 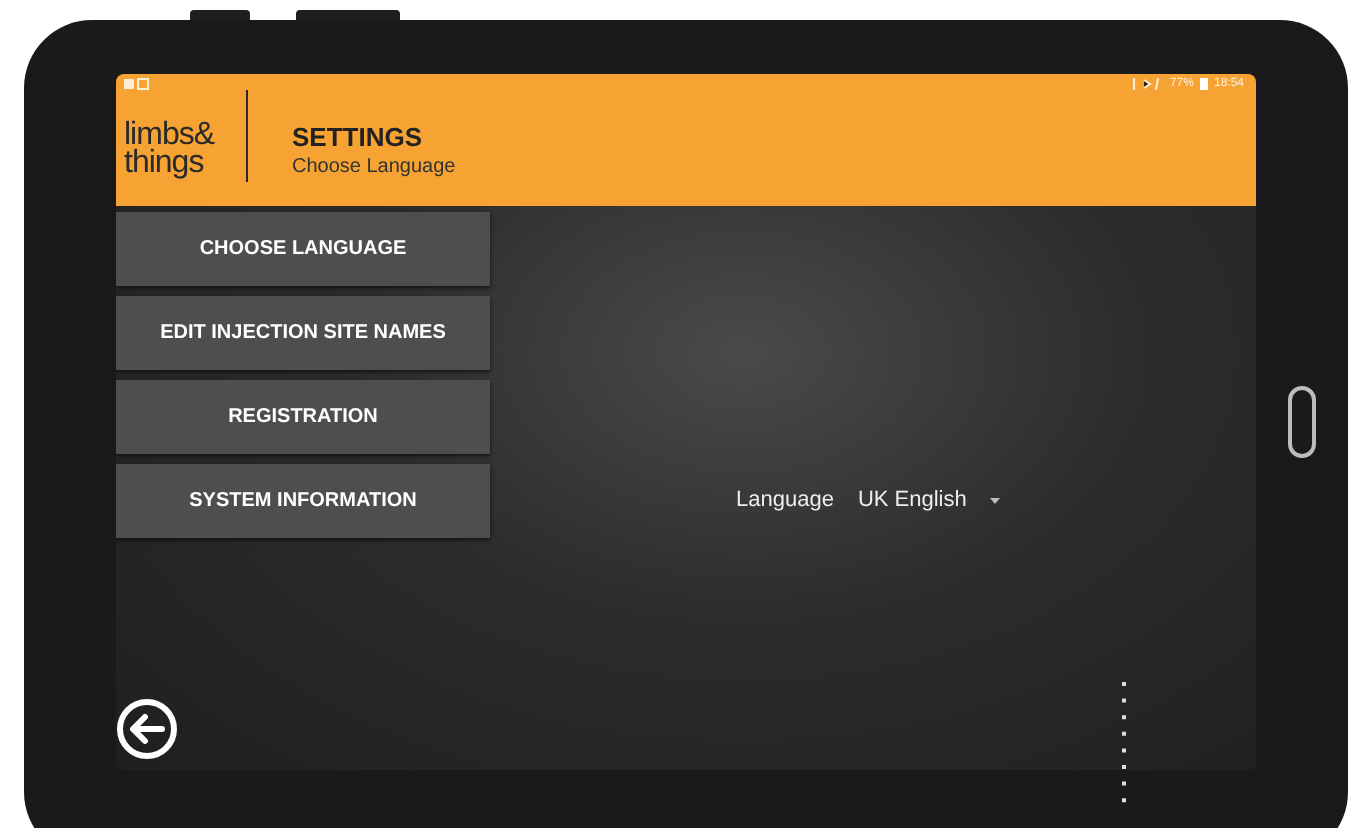 I want to click on language-label: Language, so click(x=785, y=500).